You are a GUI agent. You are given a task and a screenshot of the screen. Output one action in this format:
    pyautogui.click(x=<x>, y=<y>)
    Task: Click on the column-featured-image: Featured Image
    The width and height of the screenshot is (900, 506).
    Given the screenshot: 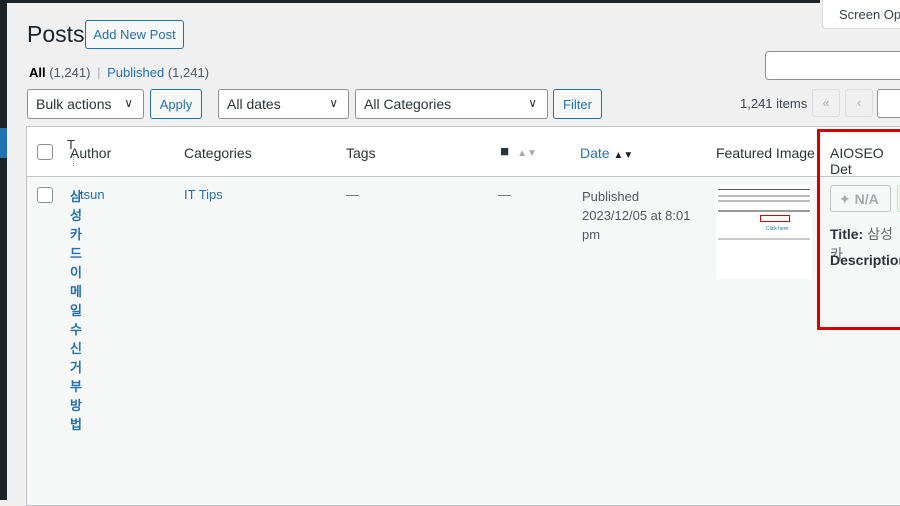 What is the action you would take?
    pyautogui.click(x=765, y=153)
    